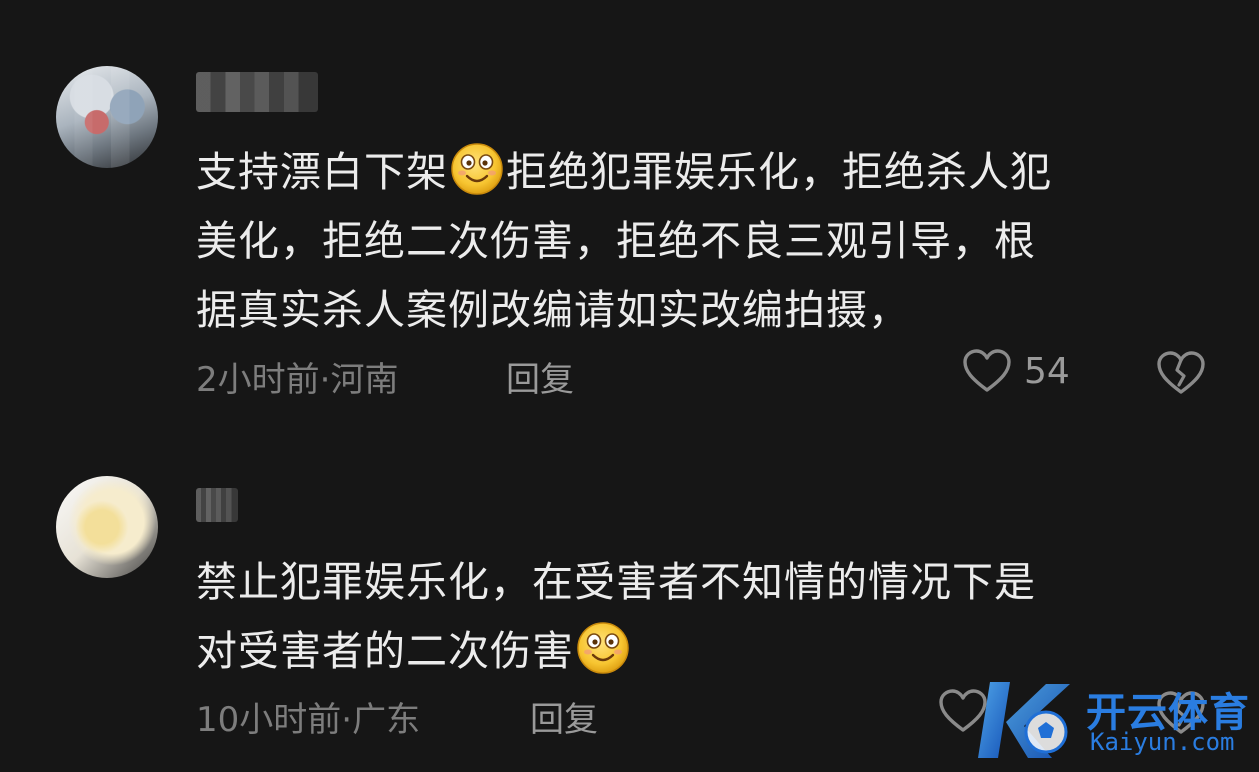 This screenshot has height=772, width=1259. I want to click on comment-text-segment: 据真实杀人案例改编请如实改编拍摄，, so click(553, 310).